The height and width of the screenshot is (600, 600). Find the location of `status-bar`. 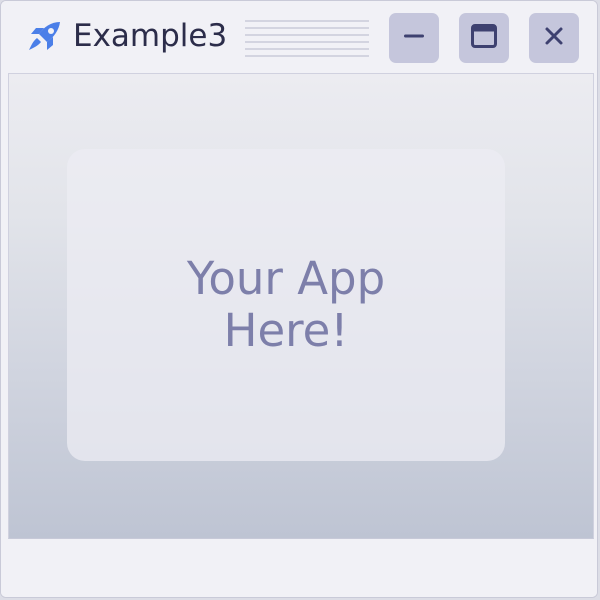

status-bar is located at coordinates (299, 568).